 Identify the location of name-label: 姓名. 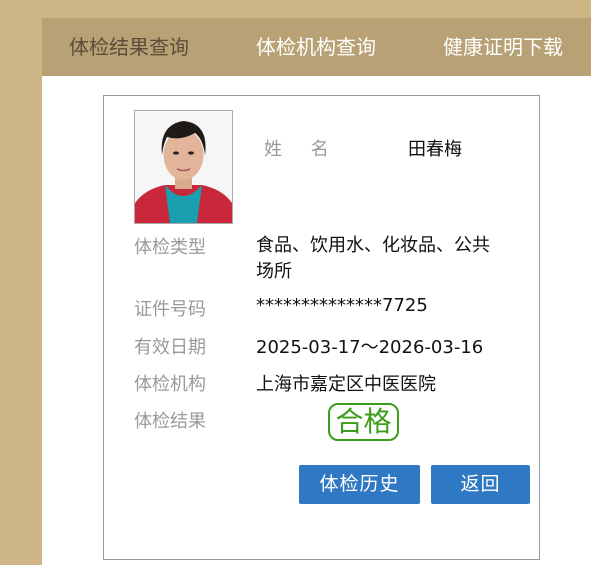
(311, 149).